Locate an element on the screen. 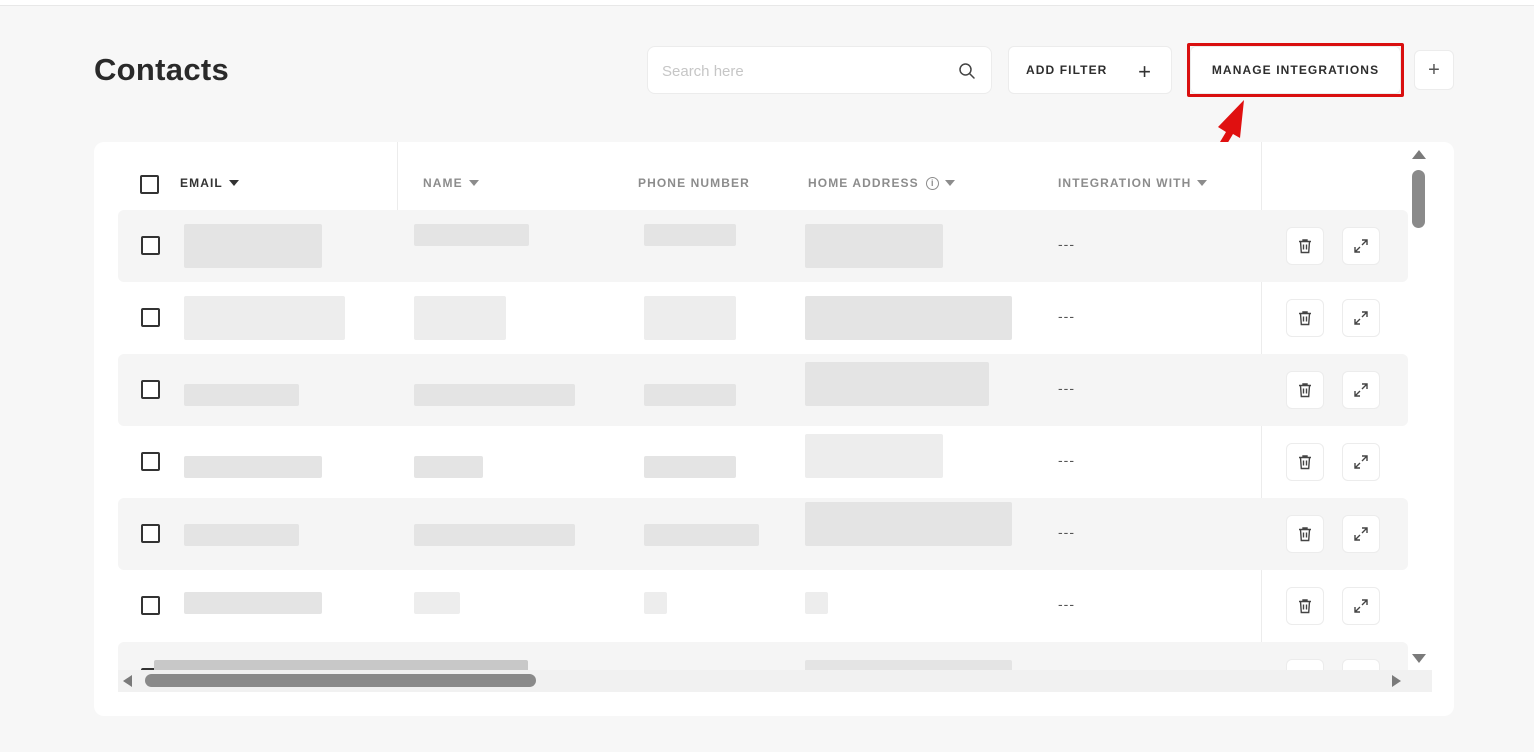  column-header-email: EMAIL is located at coordinates (209, 183).